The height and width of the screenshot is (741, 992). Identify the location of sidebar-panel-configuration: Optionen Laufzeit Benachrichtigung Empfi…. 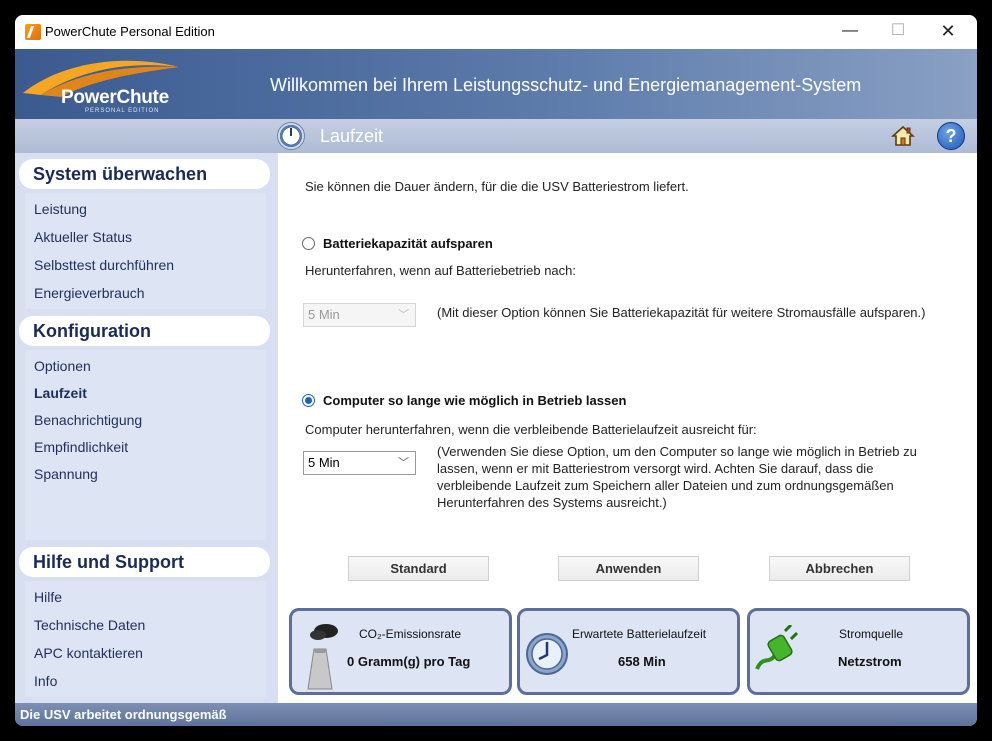
(145, 445).